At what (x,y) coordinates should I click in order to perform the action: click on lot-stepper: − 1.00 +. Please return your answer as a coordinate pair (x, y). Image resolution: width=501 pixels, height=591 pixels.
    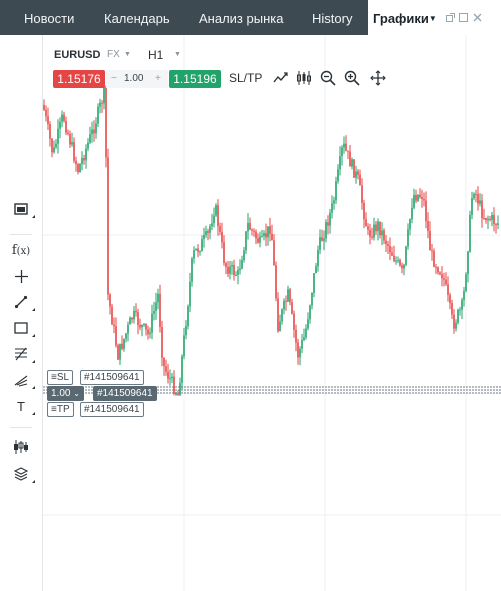
    Looking at the image, I should click on (137, 79).